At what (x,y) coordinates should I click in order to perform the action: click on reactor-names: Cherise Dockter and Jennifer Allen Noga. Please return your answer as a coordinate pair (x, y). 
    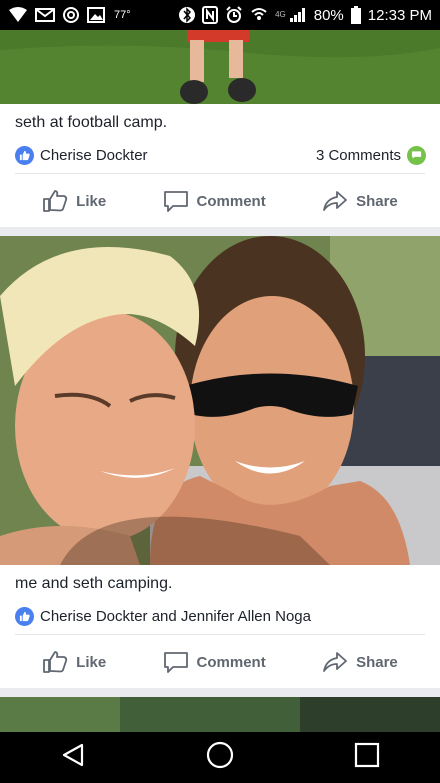
    Looking at the image, I should click on (175, 616).